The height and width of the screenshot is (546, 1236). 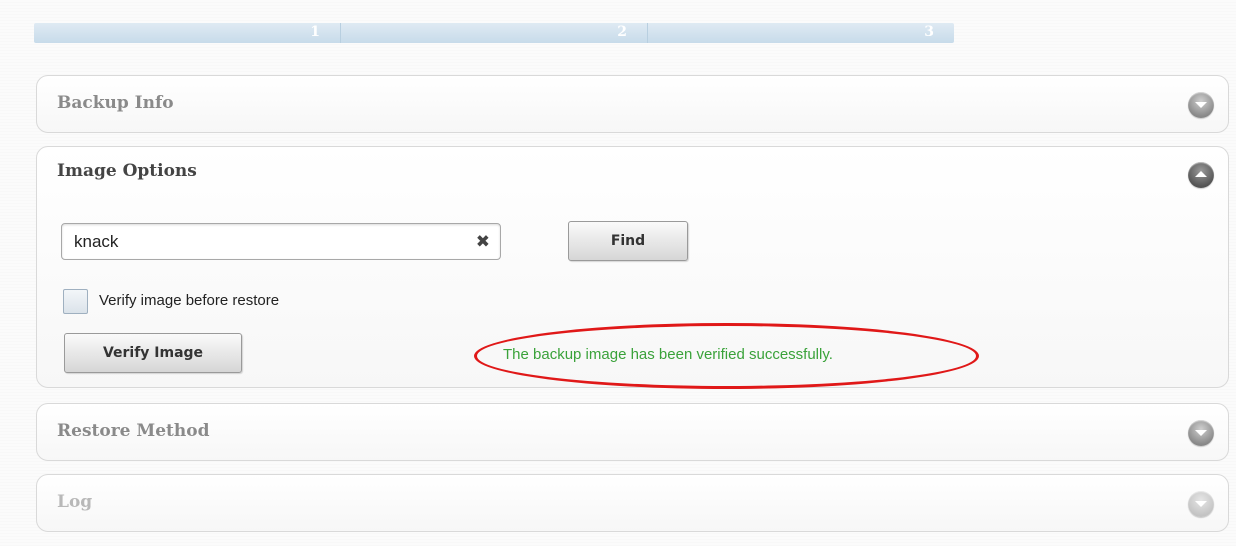 I want to click on panel-title: Restore Method, so click(x=133, y=431).